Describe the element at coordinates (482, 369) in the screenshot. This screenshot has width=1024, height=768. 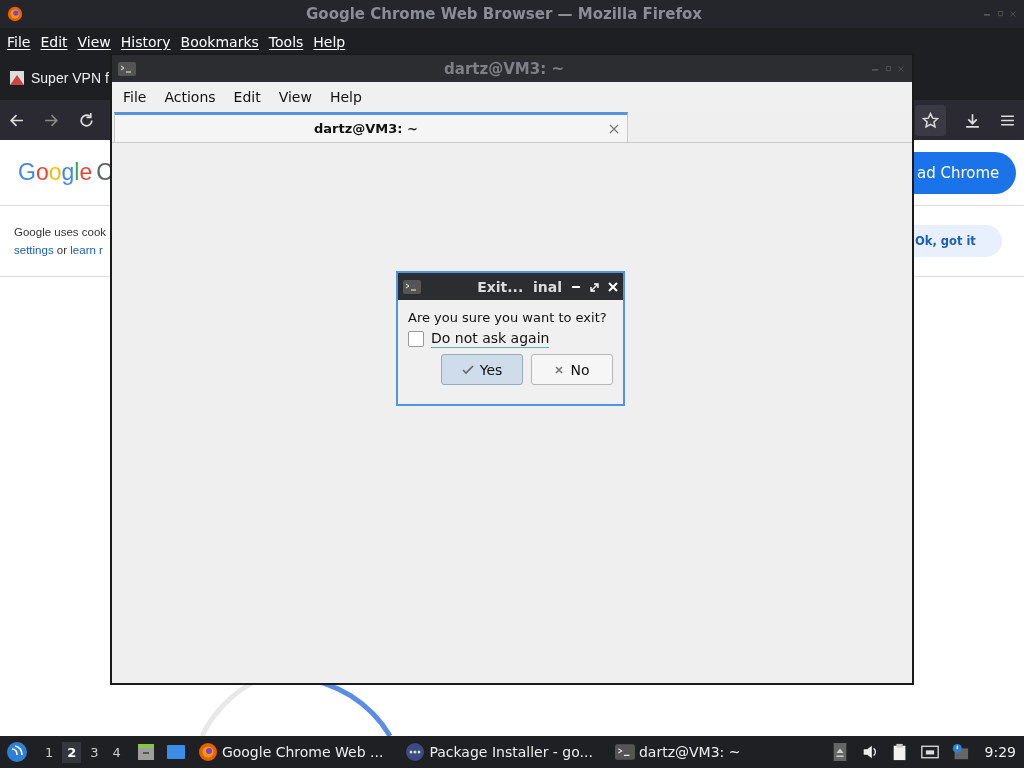
I see `yes-button: Yes` at that location.